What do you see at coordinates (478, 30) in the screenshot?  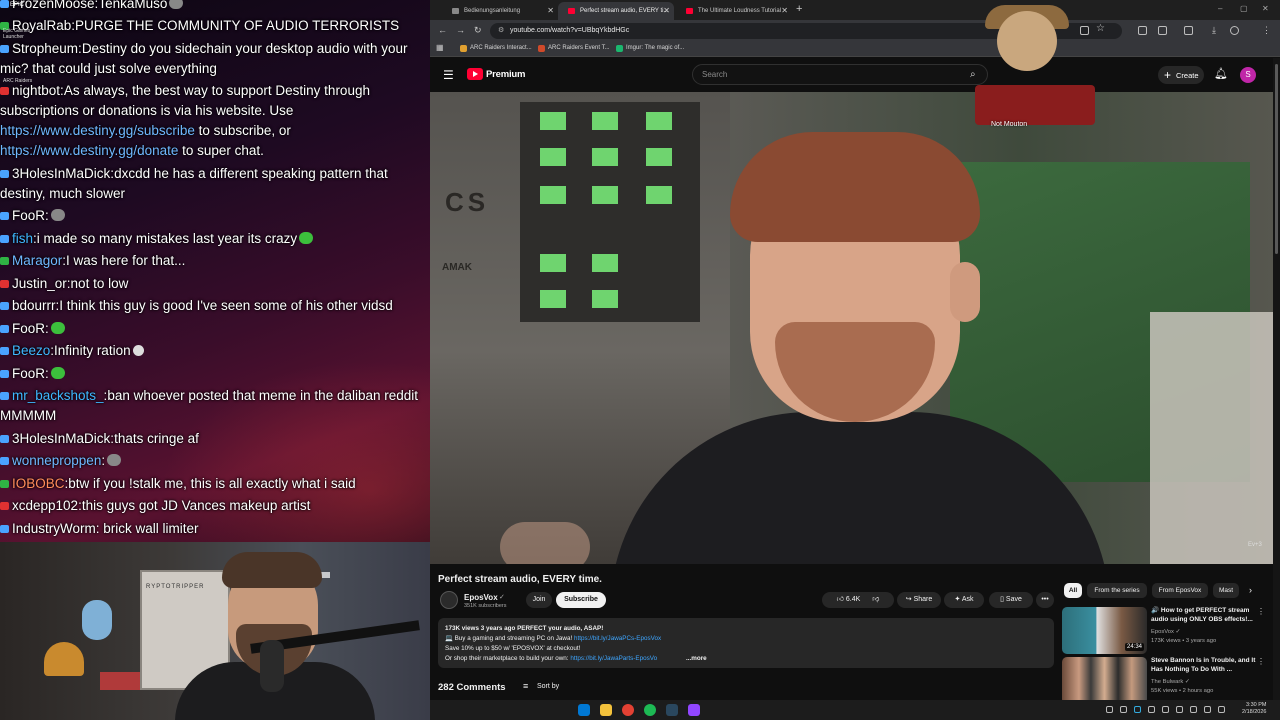 I see `reload-icon: ↻` at bounding box center [478, 30].